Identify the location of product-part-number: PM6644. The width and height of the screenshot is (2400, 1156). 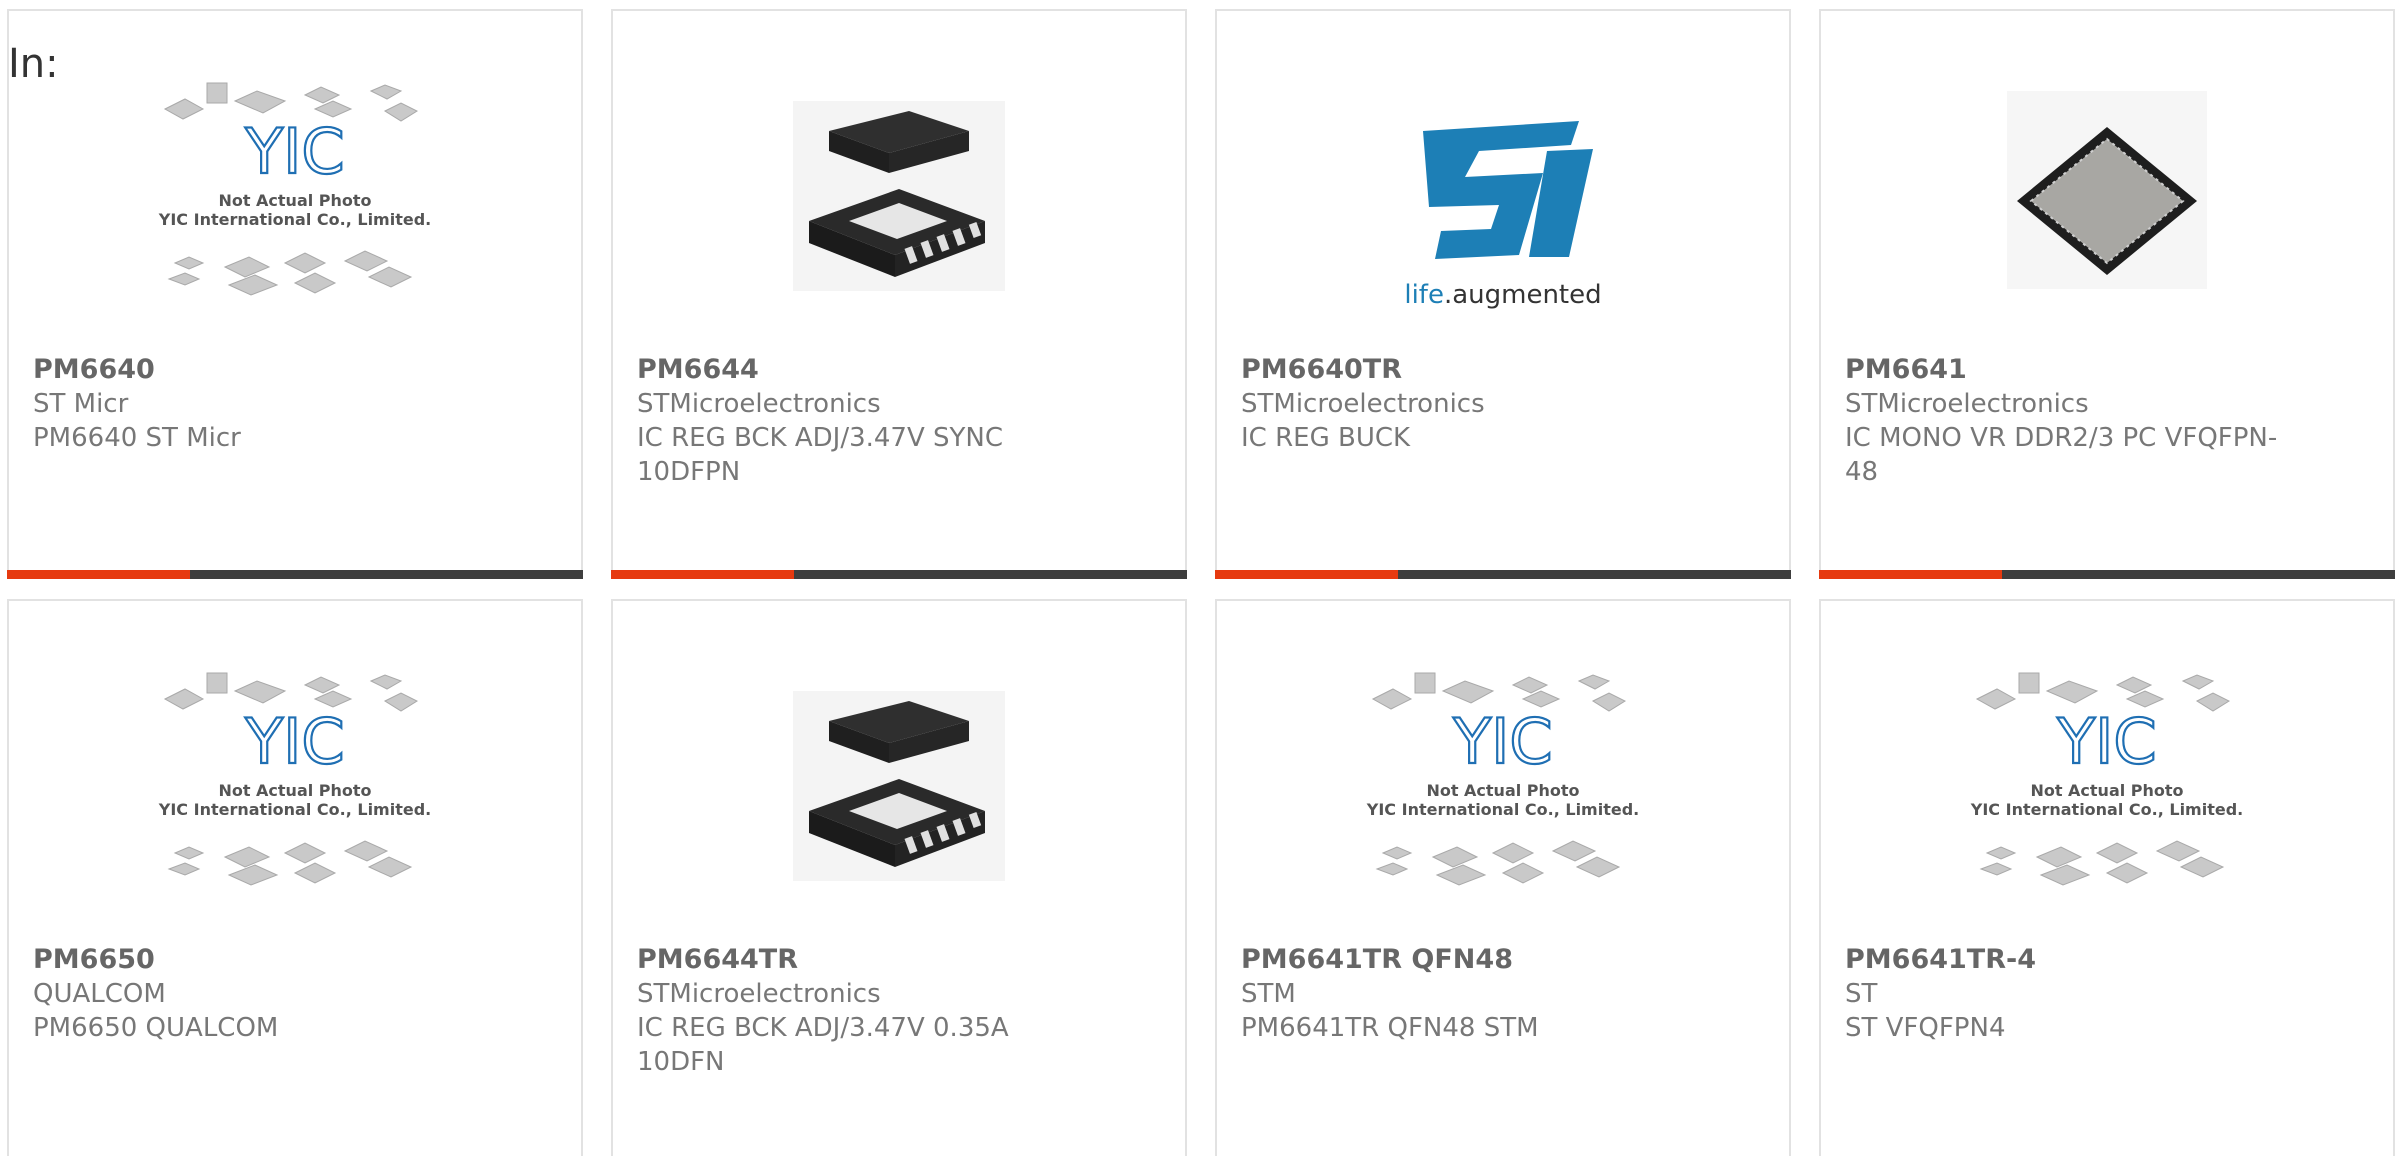
(857, 370).